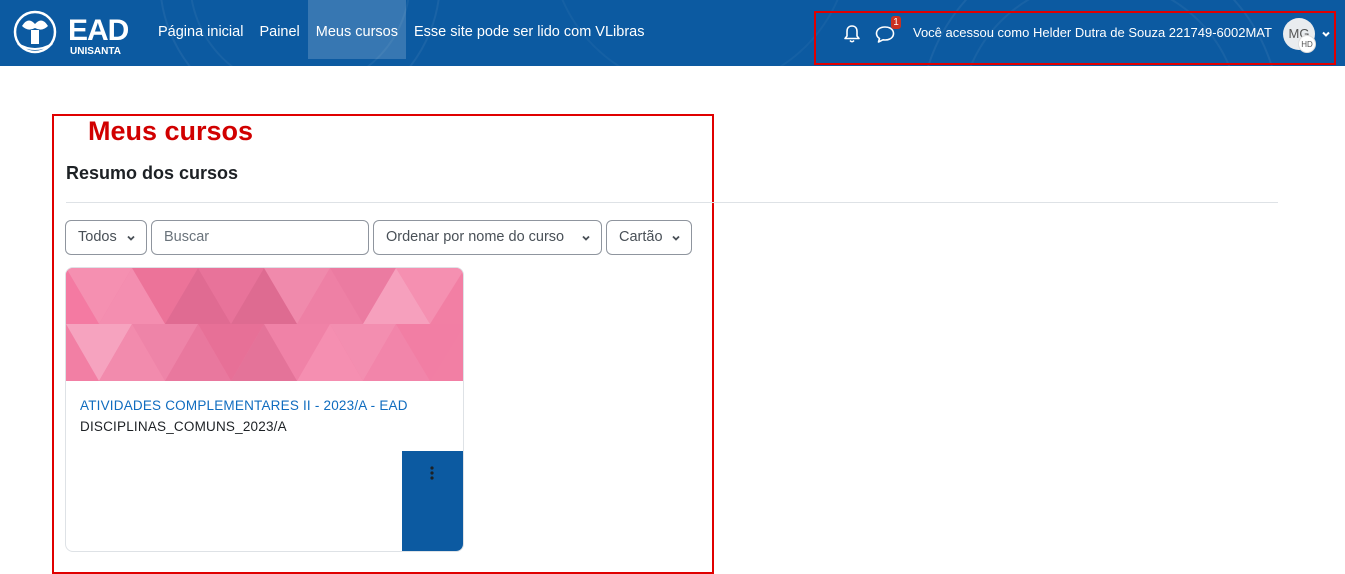 The height and width of the screenshot is (574, 1345). Describe the element at coordinates (187, 237) in the screenshot. I see `search-placeholder: Buscar` at that location.